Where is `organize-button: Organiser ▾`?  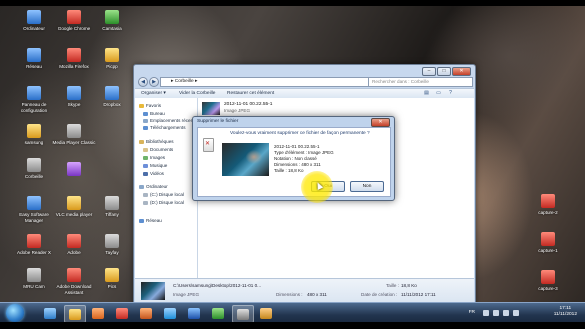 organize-button: Organiser ▾ is located at coordinates (153, 93).